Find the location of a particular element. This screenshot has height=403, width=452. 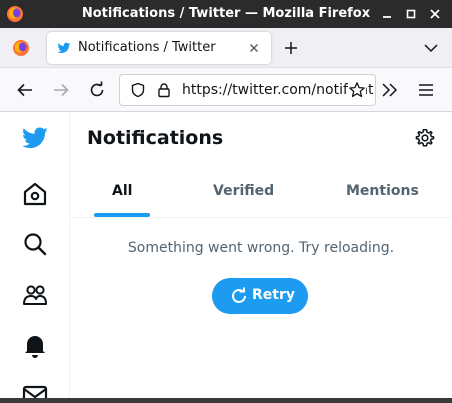

tab-mentions-label: Mentions is located at coordinates (382, 191).